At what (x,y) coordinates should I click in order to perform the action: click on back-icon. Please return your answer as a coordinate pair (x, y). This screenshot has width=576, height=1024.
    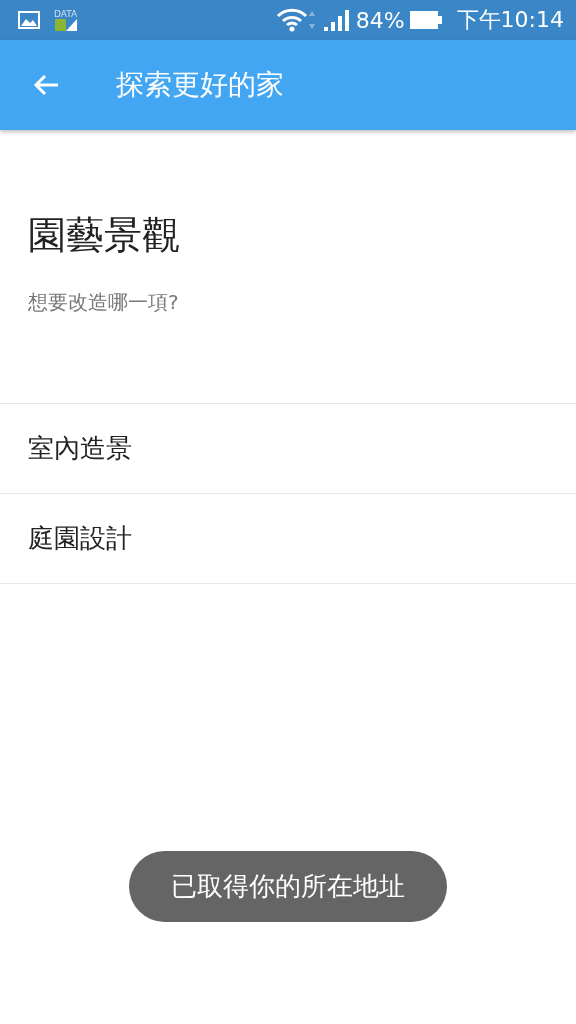
    Looking at the image, I should click on (46, 85).